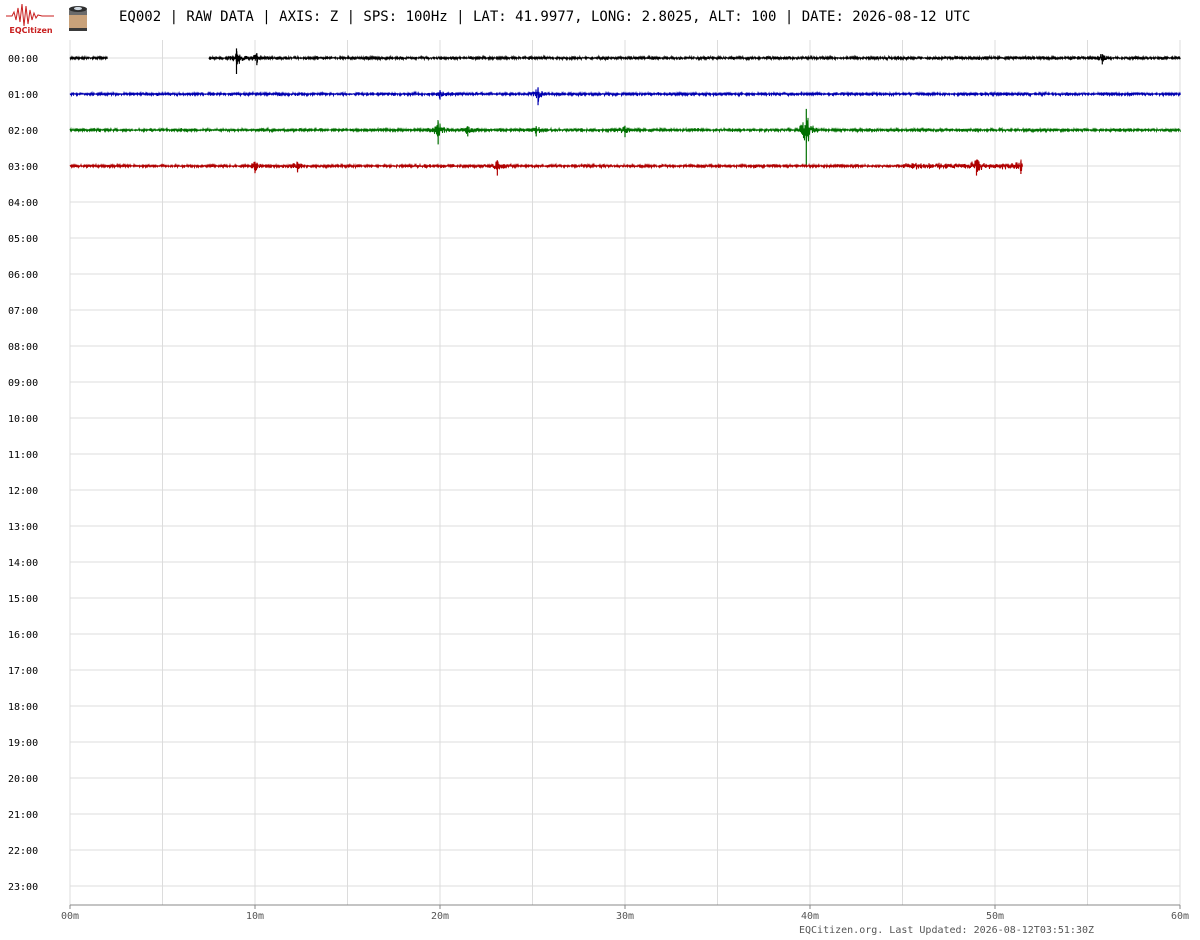 This screenshot has height=940, width=1200. Describe the element at coordinates (23, 167) in the screenshot. I see `row-label: 03:00` at that location.